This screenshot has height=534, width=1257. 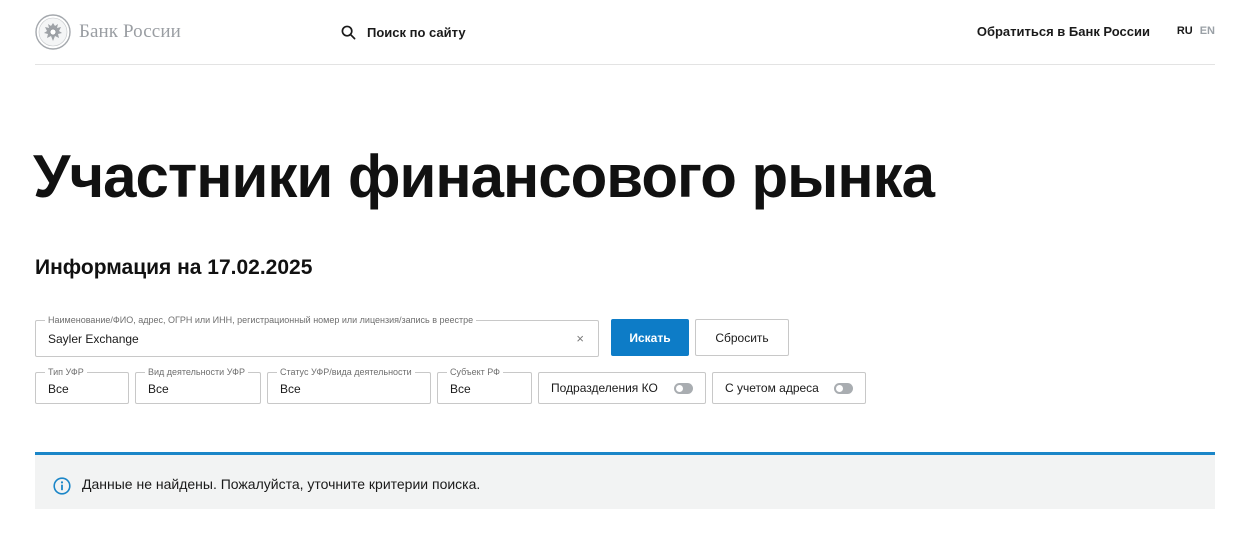 I want to click on ko-divisions-toggle: Подразделения КО, so click(x=622, y=388).